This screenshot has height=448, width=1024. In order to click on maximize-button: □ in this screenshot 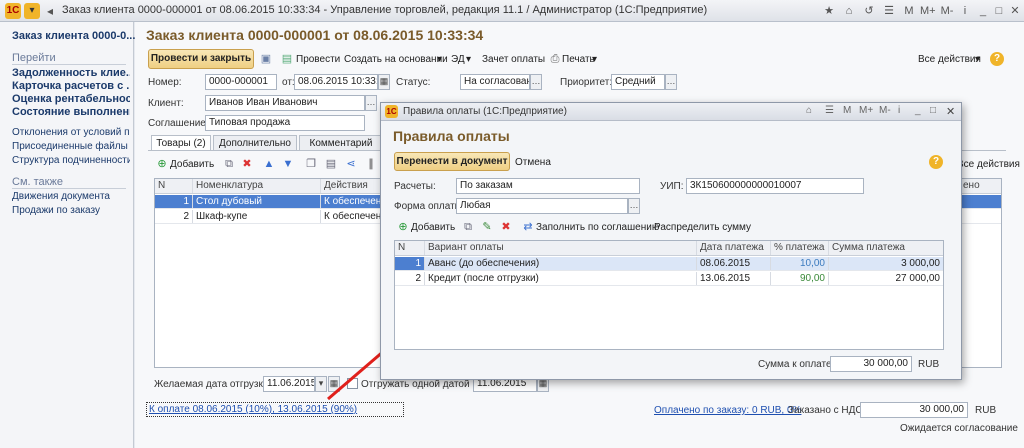, I will do `click(933, 110)`.